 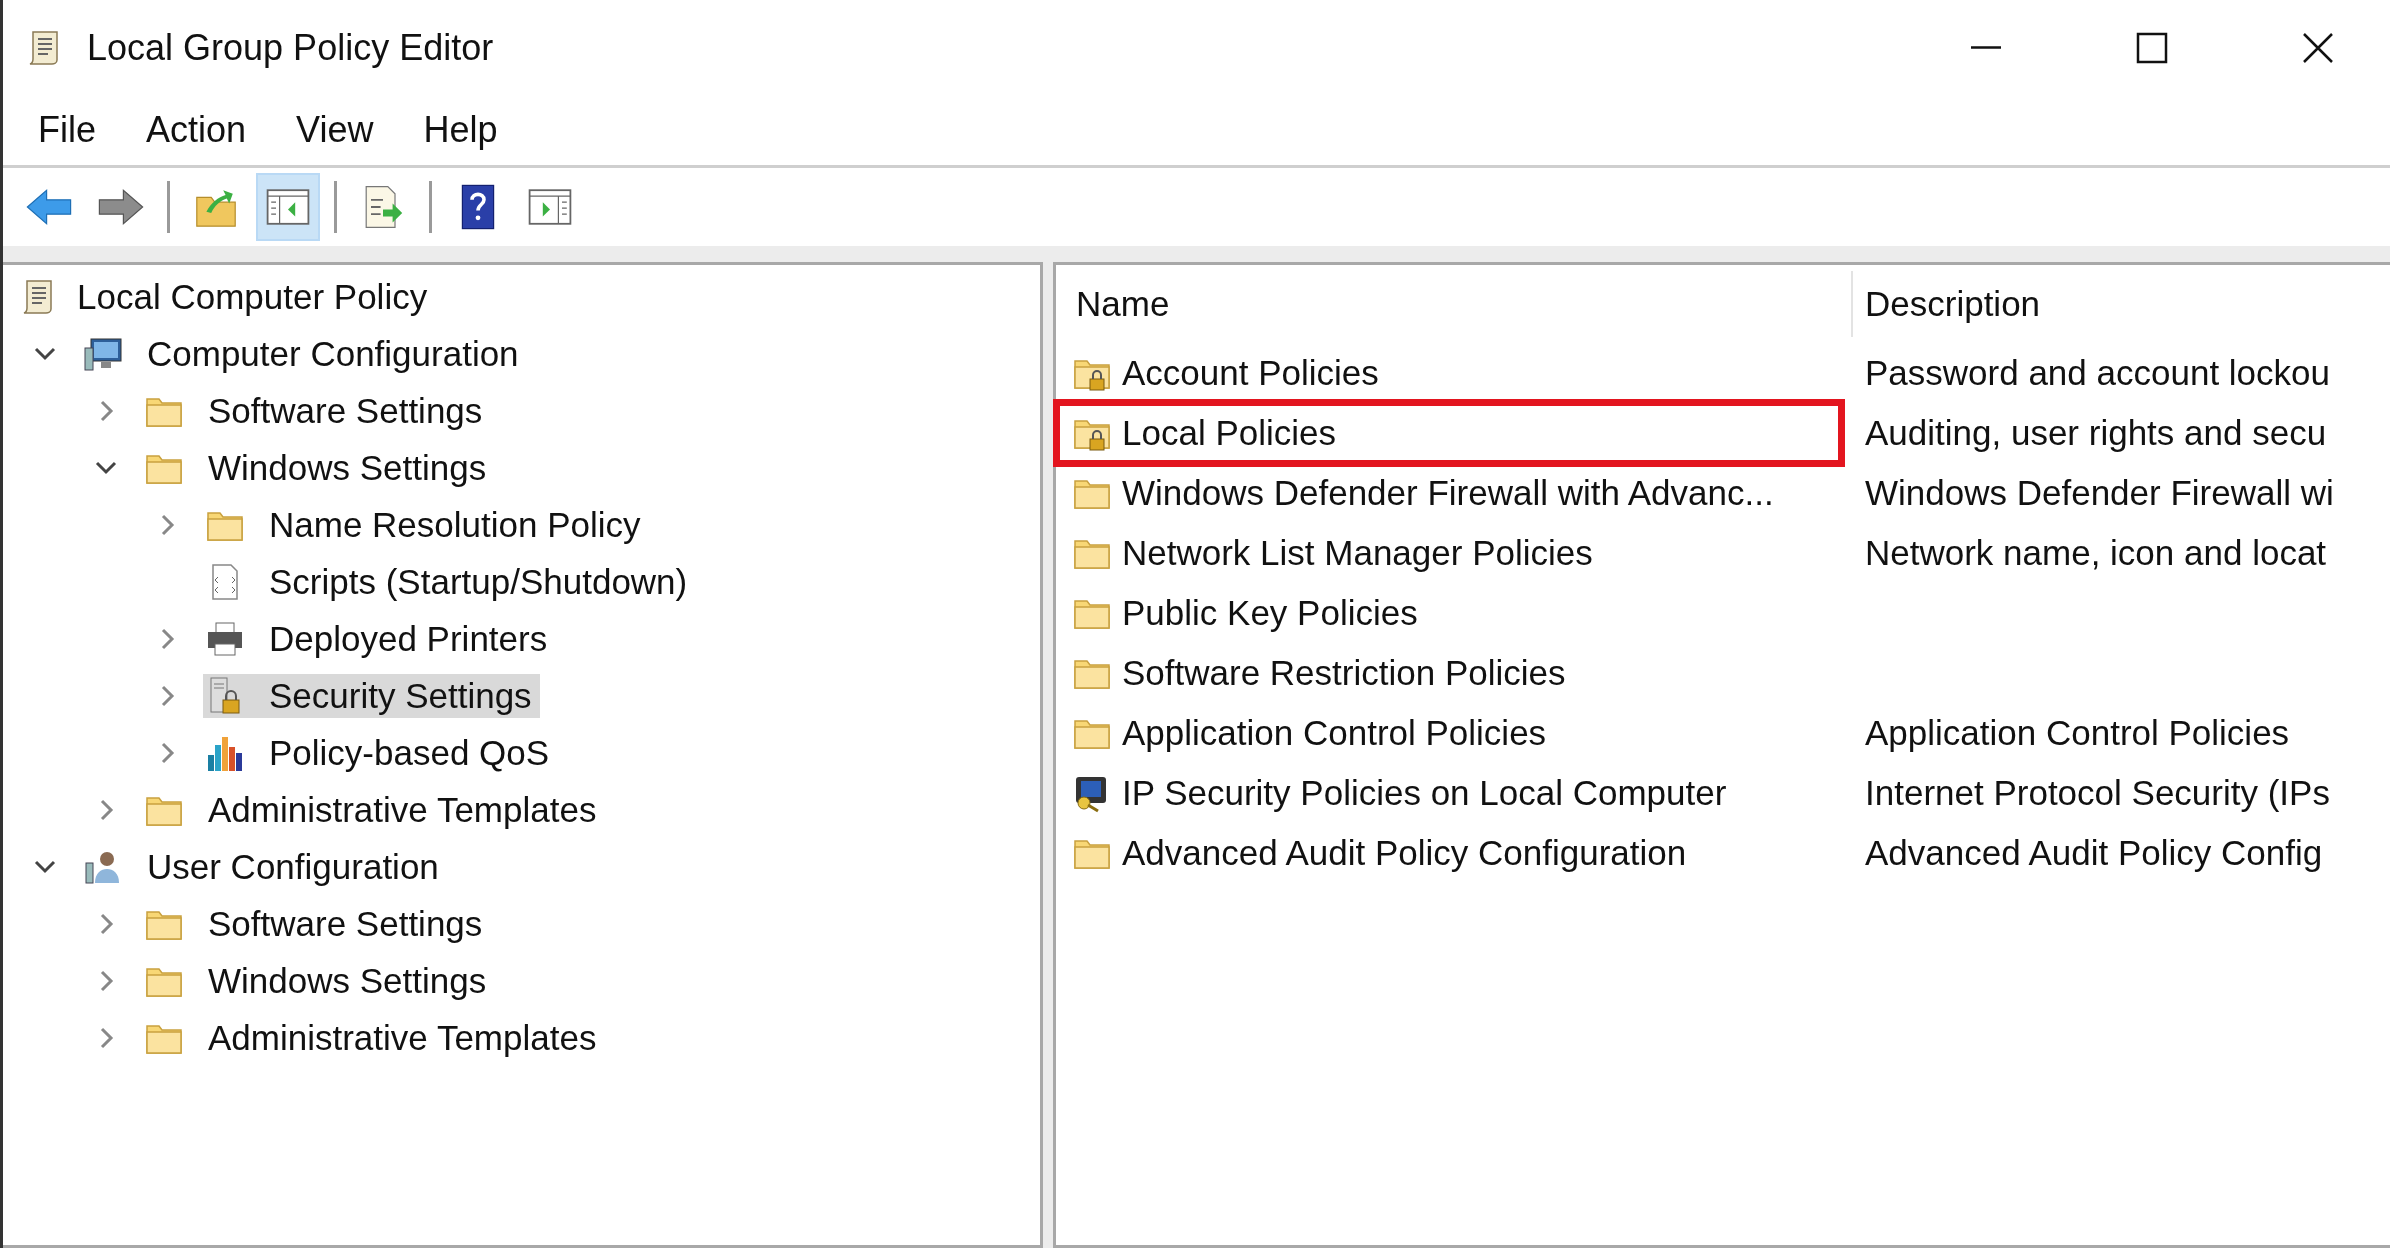 I want to click on description-cell-text: Network name, icon and locat, so click(x=2095, y=553).